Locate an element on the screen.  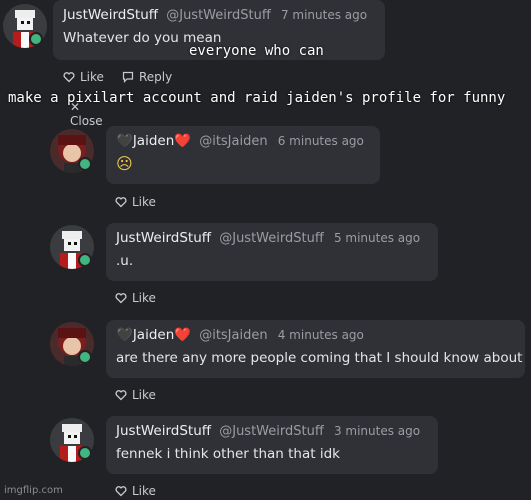
timestamp: 6 minutes ago is located at coordinates (320, 141).